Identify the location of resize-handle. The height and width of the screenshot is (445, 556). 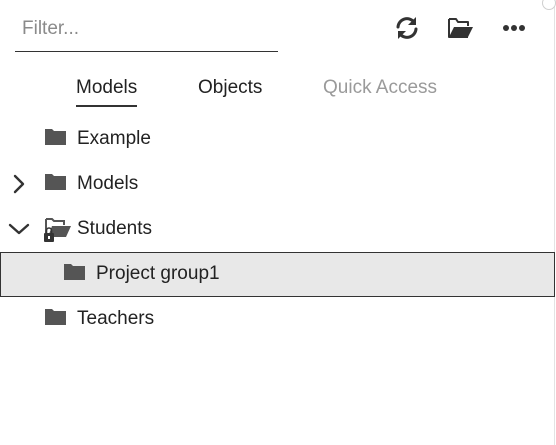
(549, 5).